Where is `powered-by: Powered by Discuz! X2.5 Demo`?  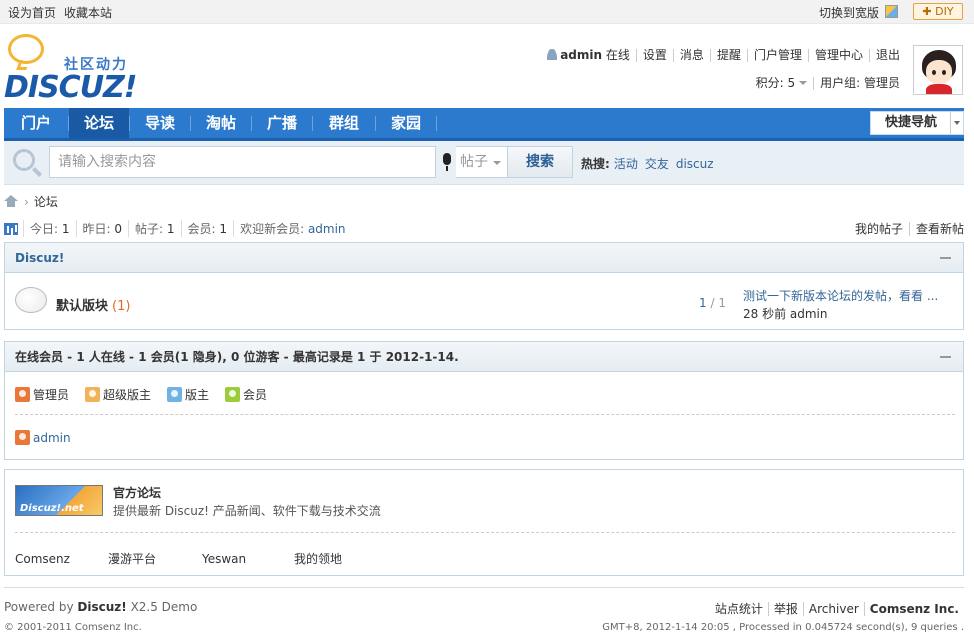 powered-by: Powered by Discuz! X2.5 Demo is located at coordinates (101, 607).